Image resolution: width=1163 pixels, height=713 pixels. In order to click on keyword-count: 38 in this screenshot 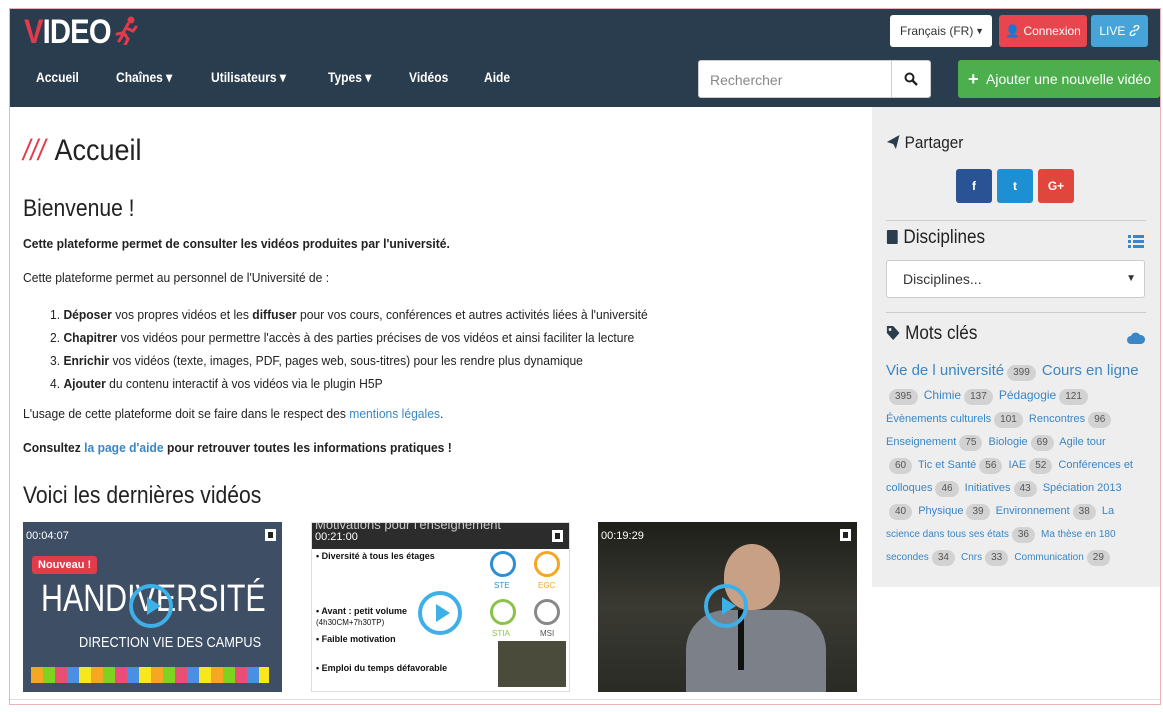, I will do `click(1084, 512)`.